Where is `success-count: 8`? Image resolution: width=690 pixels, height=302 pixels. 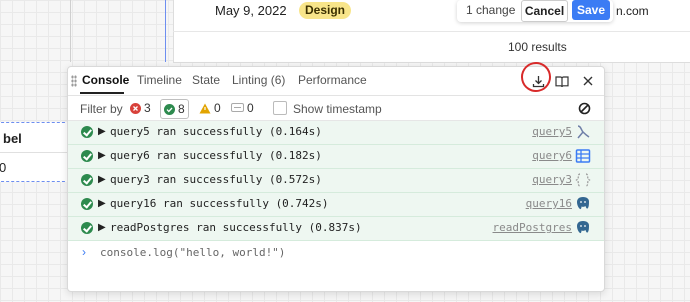 success-count: 8 is located at coordinates (181, 109).